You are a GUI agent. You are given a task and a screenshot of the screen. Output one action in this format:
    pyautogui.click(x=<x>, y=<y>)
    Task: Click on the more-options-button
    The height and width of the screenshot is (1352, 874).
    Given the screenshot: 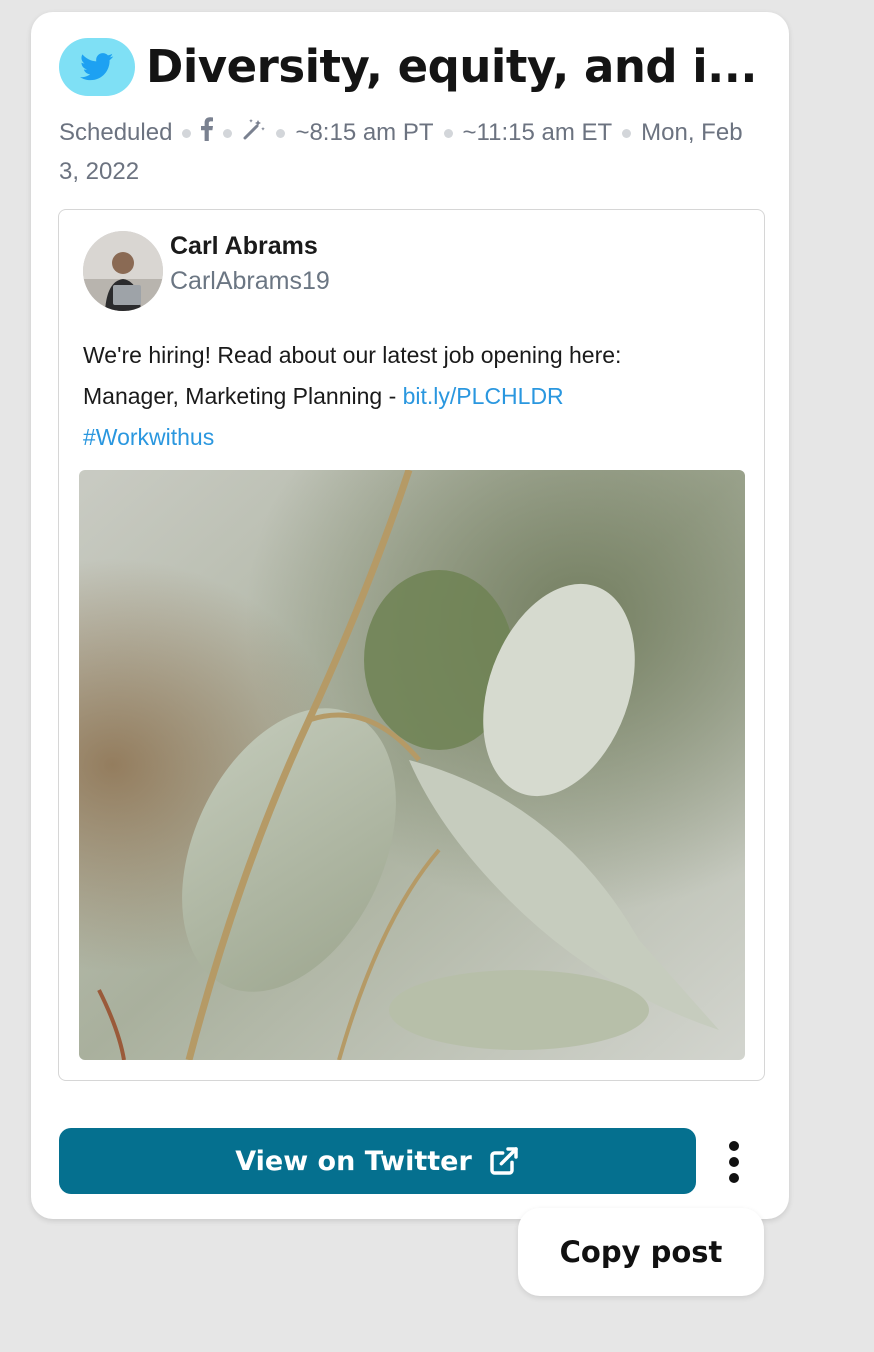 What is the action you would take?
    pyautogui.click(x=734, y=1162)
    